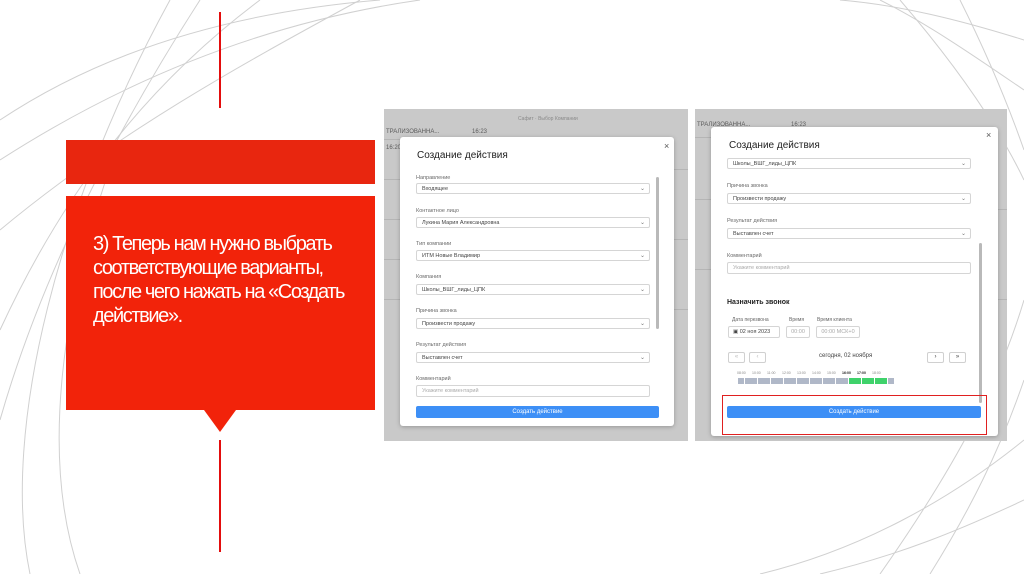 The height and width of the screenshot is (574, 1024). Describe the element at coordinates (537, 412) in the screenshot. I see `create-action-button: Создать действие` at that location.